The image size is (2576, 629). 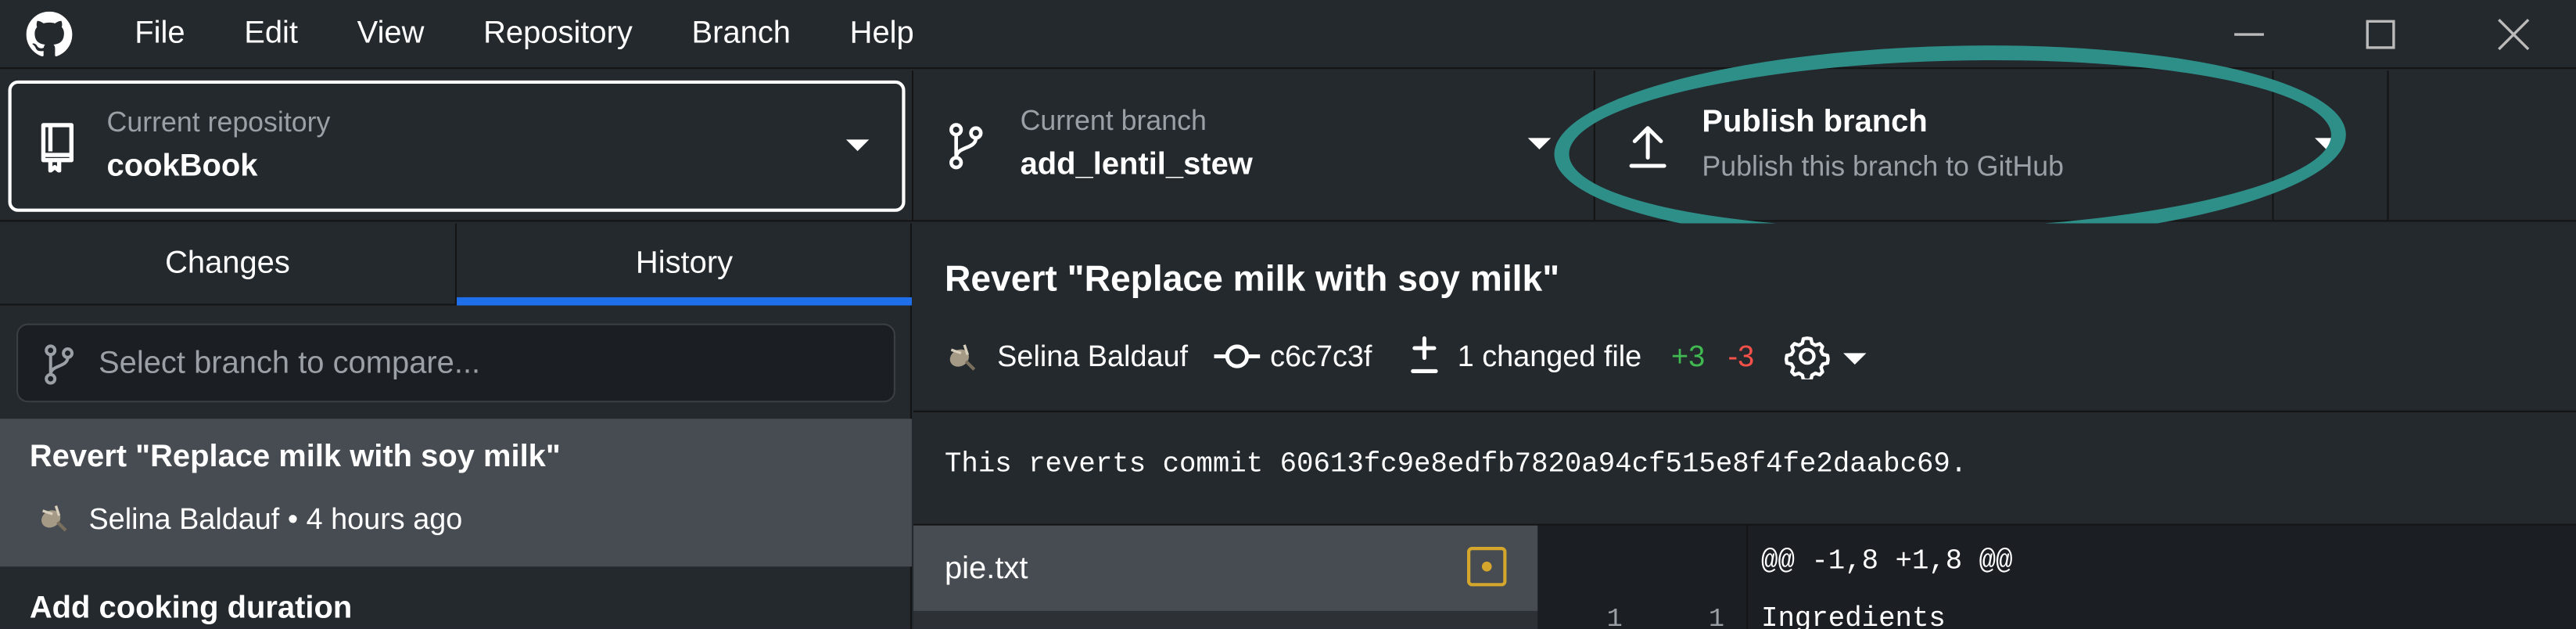 What do you see at coordinates (1251, 146) in the screenshot?
I see `current-branch-button: Current branch add_lentil_stew` at bounding box center [1251, 146].